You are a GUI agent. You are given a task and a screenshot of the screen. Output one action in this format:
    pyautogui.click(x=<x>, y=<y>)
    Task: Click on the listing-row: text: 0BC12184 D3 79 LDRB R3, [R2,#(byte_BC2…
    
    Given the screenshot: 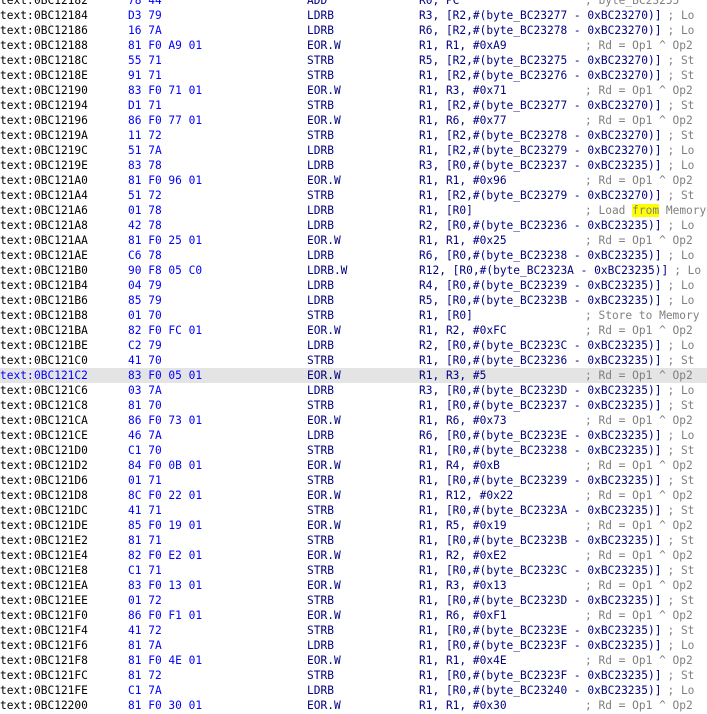 What is the action you would take?
    pyautogui.click(x=353, y=15)
    